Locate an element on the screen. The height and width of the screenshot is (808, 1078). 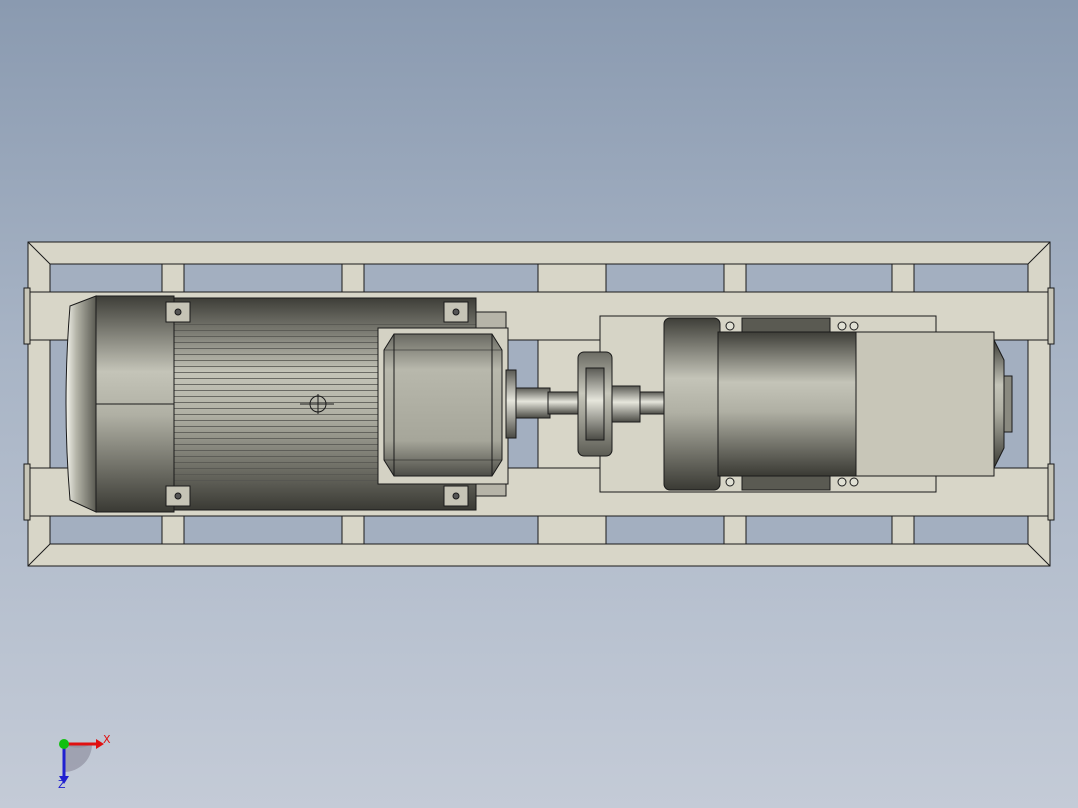
z-axis-label: Z is located at coordinates (62, 784).